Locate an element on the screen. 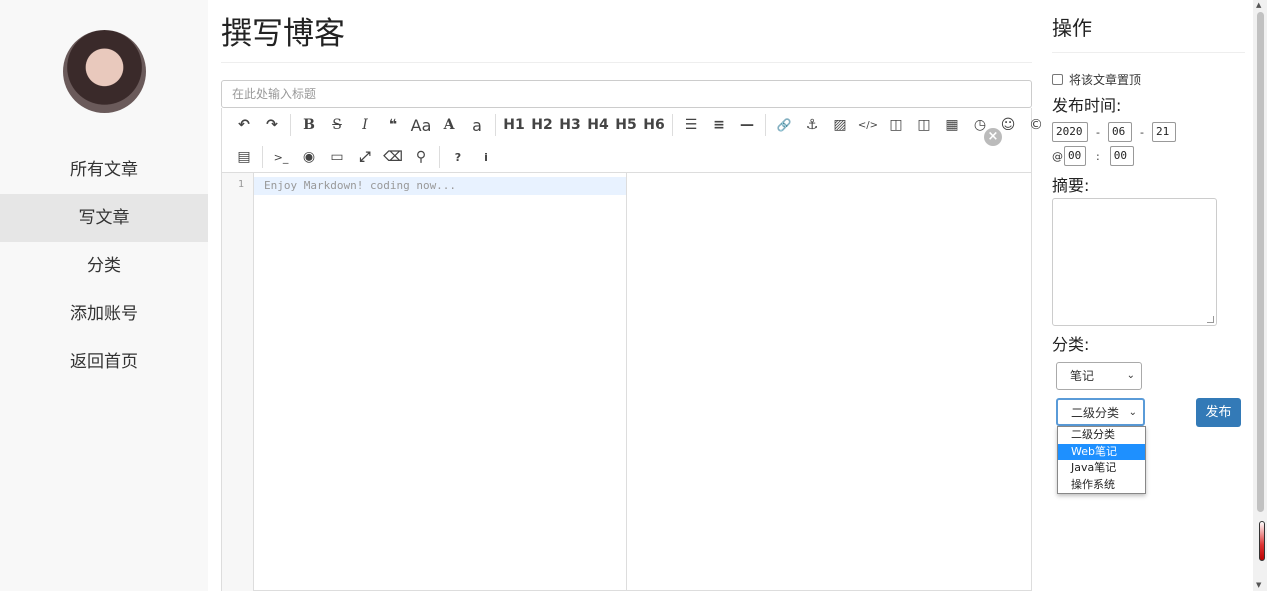 The width and height of the screenshot is (1267, 591). h1-icon: H1 is located at coordinates (514, 125).